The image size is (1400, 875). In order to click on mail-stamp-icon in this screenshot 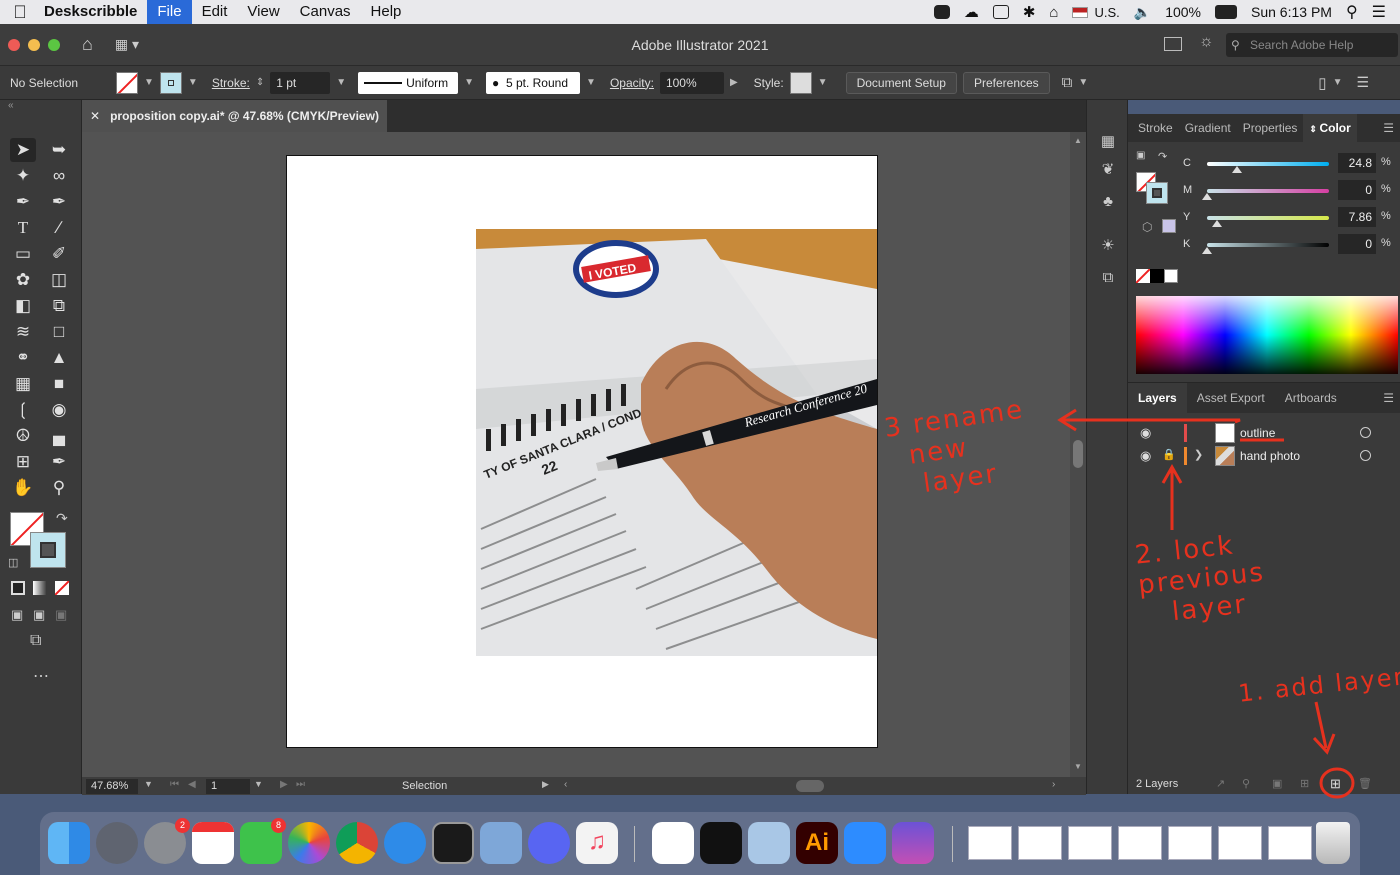, I will do `click(769, 843)`.